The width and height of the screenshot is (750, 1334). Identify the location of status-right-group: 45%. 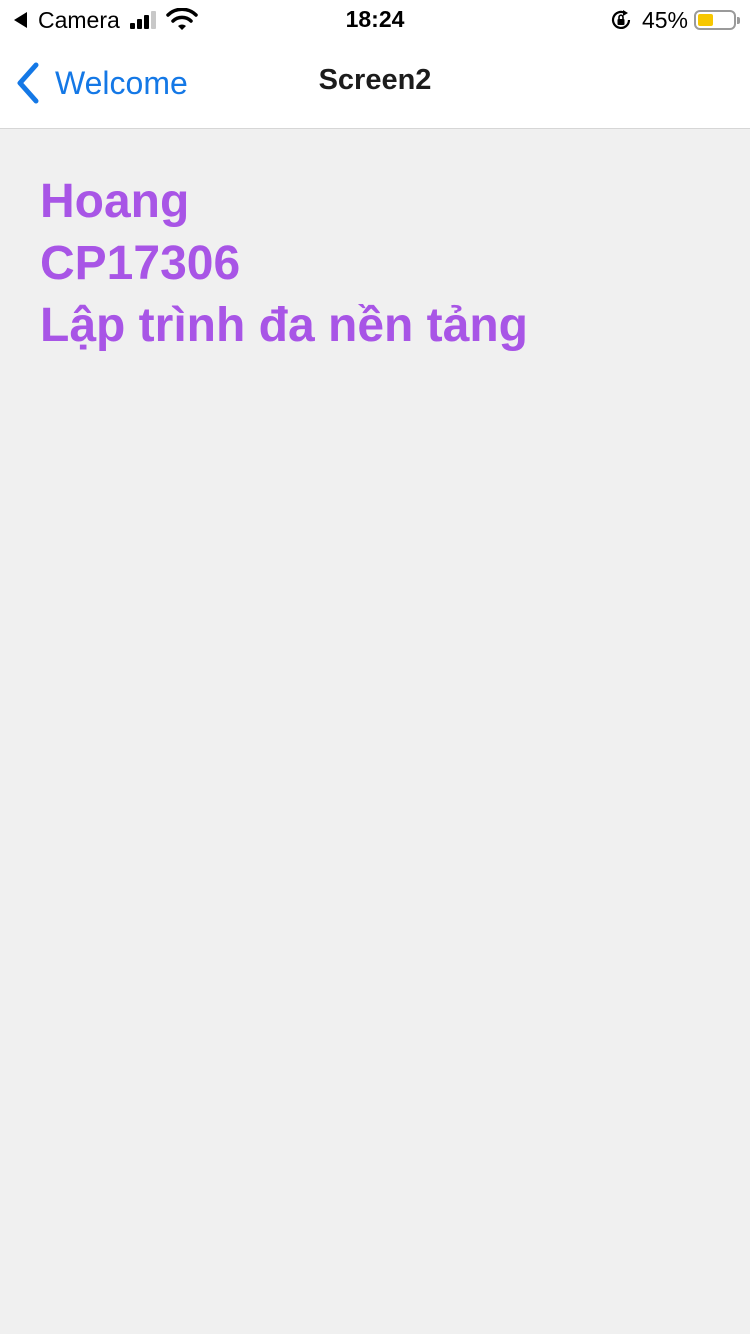
(675, 20).